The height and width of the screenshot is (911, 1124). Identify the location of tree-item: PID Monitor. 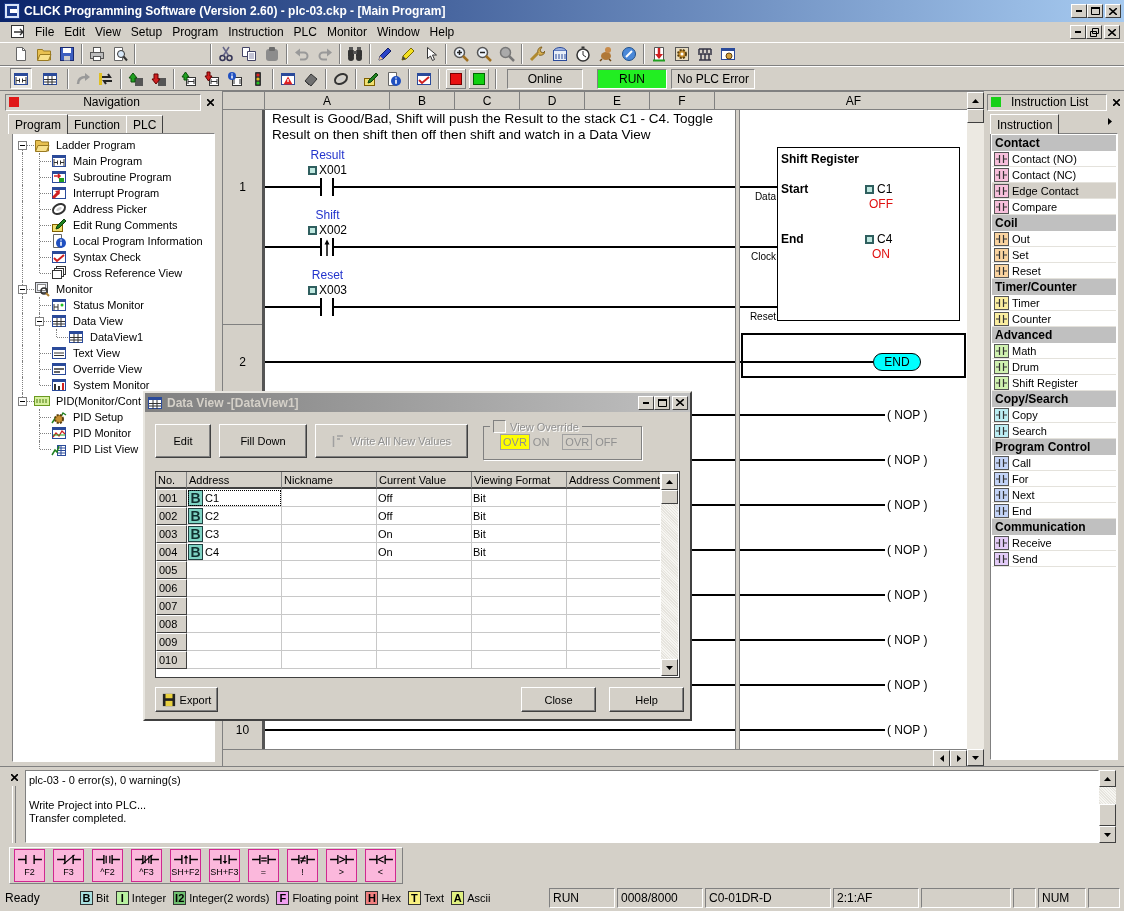
(102, 433).